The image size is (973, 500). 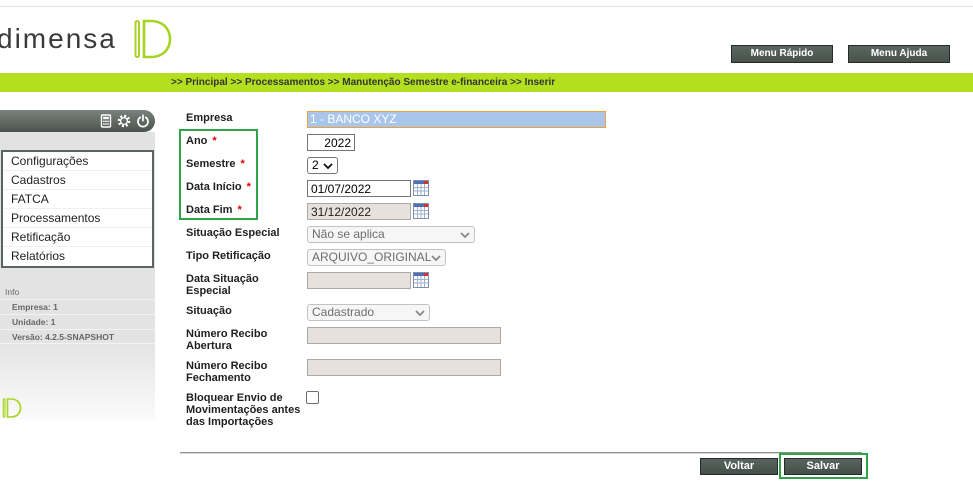 I want to click on data-fim-label: Data Fim *, so click(x=214, y=210).